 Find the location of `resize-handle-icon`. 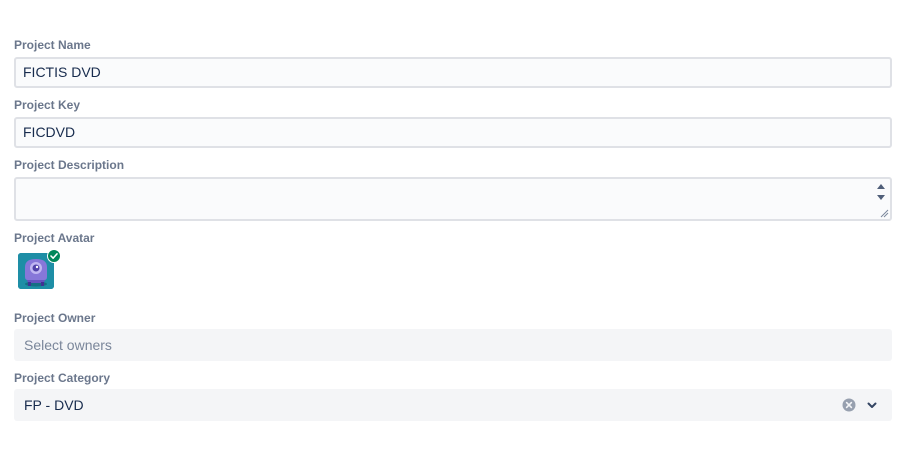

resize-handle-icon is located at coordinates (884, 213).